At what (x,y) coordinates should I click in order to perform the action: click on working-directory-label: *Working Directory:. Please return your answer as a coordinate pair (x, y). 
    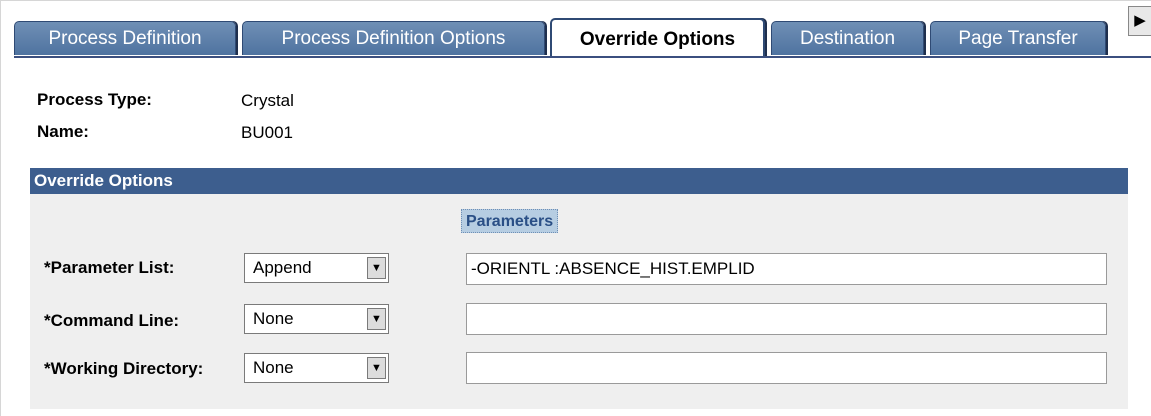
    Looking at the image, I should click on (124, 368).